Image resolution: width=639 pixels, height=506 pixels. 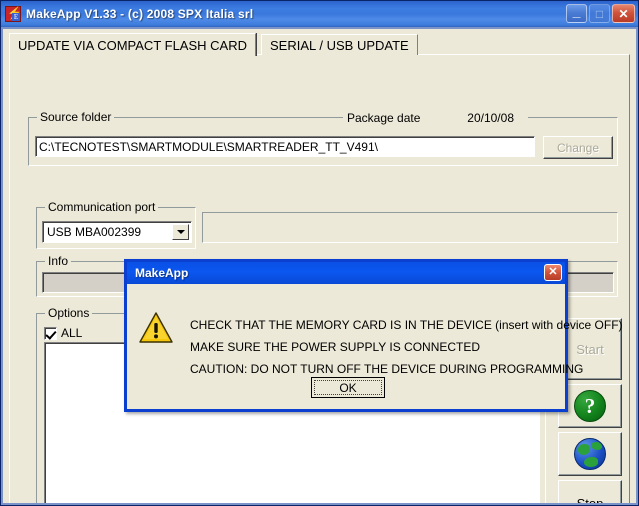 I want to click on close-button: ✕, so click(x=623, y=13).